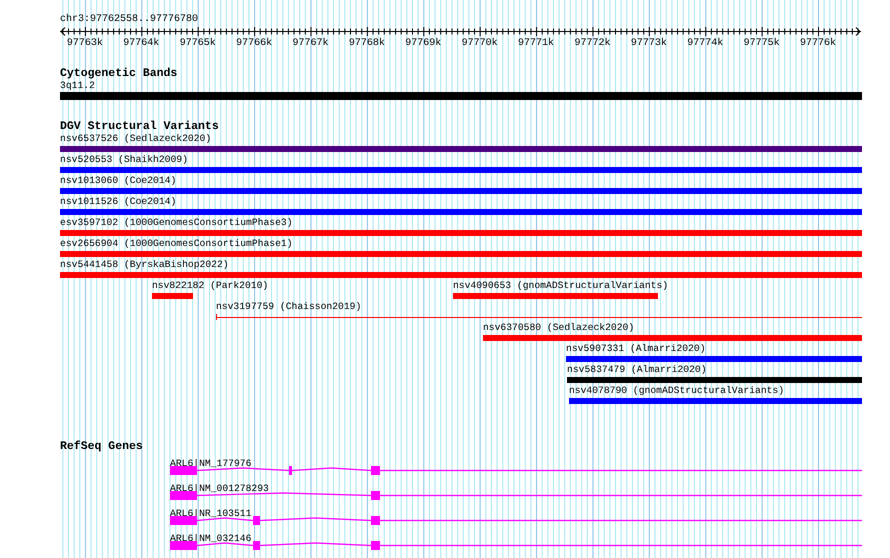 This screenshot has height=558, width=890. What do you see at coordinates (136, 139) in the screenshot?
I see `variant-label: nsv6537526 (Sedlazeck2020)` at bounding box center [136, 139].